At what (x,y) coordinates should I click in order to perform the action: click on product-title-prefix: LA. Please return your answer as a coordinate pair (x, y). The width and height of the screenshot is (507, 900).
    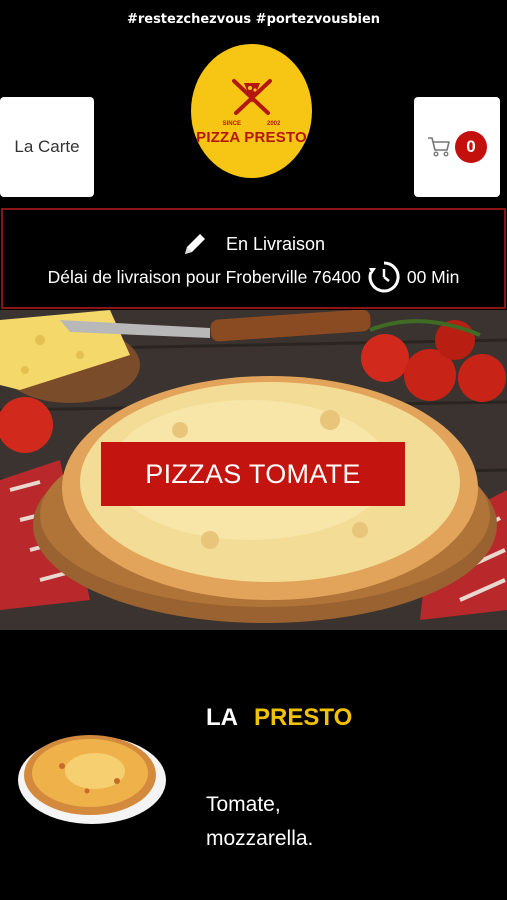
    Looking at the image, I should click on (222, 717).